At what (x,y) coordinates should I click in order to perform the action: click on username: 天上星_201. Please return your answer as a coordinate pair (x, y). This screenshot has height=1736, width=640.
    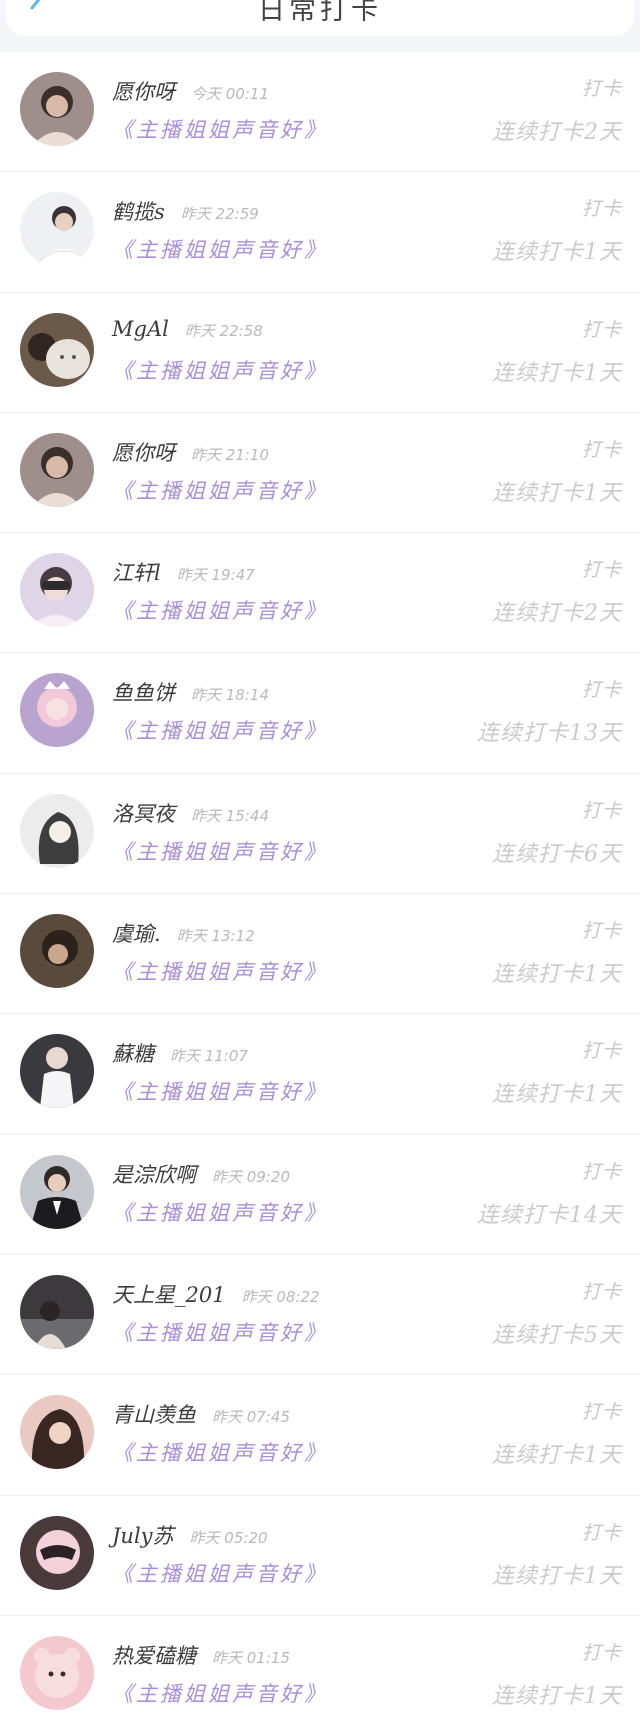
    Looking at the image, I should click on (169, 1294).